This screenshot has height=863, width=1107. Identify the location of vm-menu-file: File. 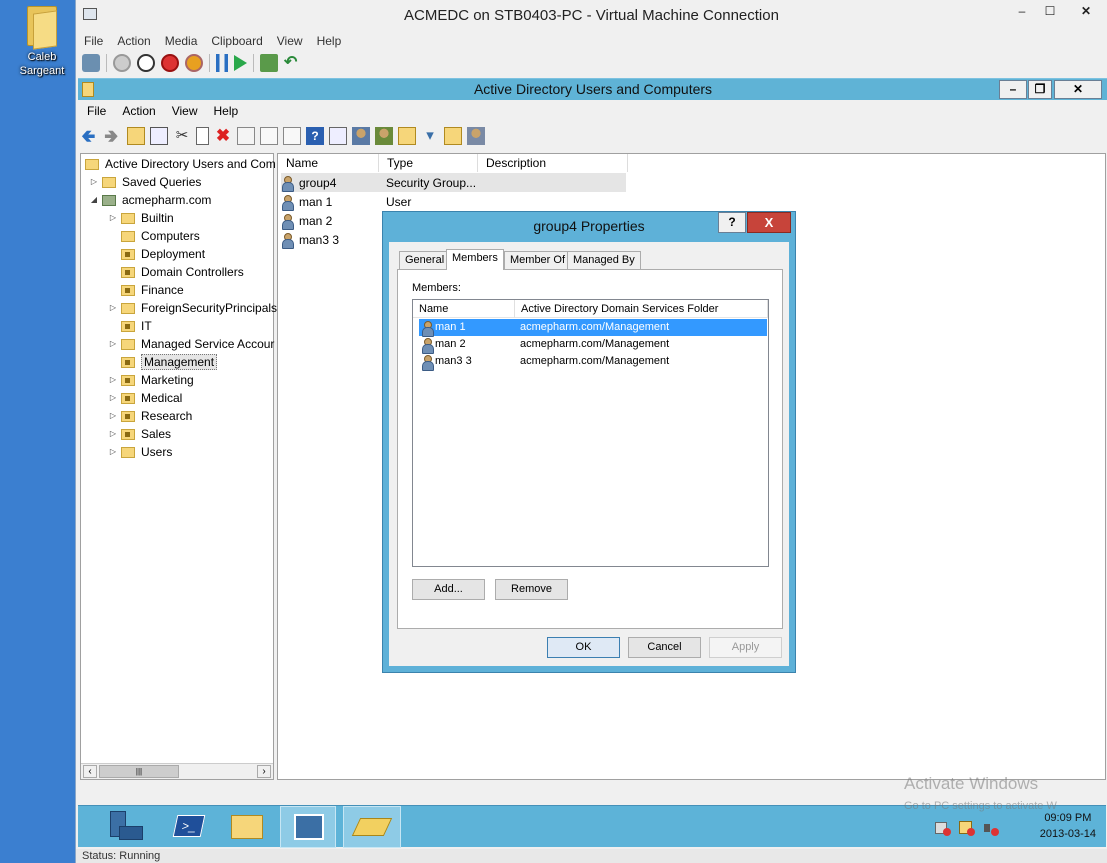
(93, 41).